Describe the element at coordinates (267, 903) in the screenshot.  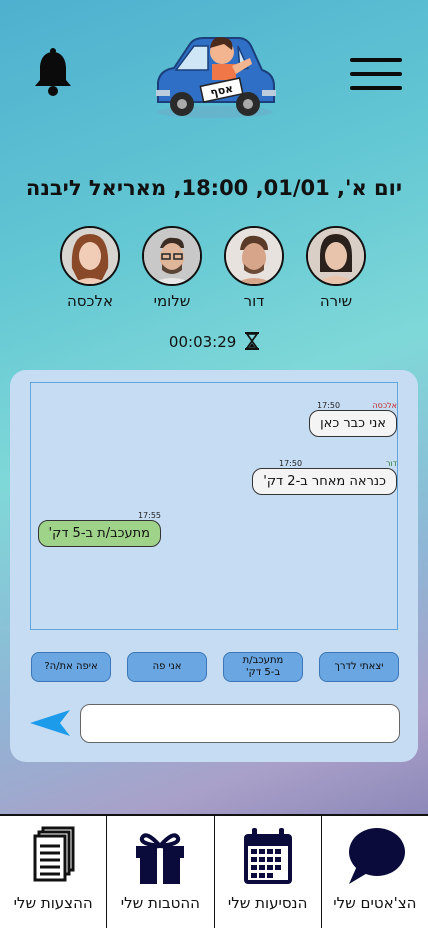
I see `tab-label: הנסיעות שלי` at that location.